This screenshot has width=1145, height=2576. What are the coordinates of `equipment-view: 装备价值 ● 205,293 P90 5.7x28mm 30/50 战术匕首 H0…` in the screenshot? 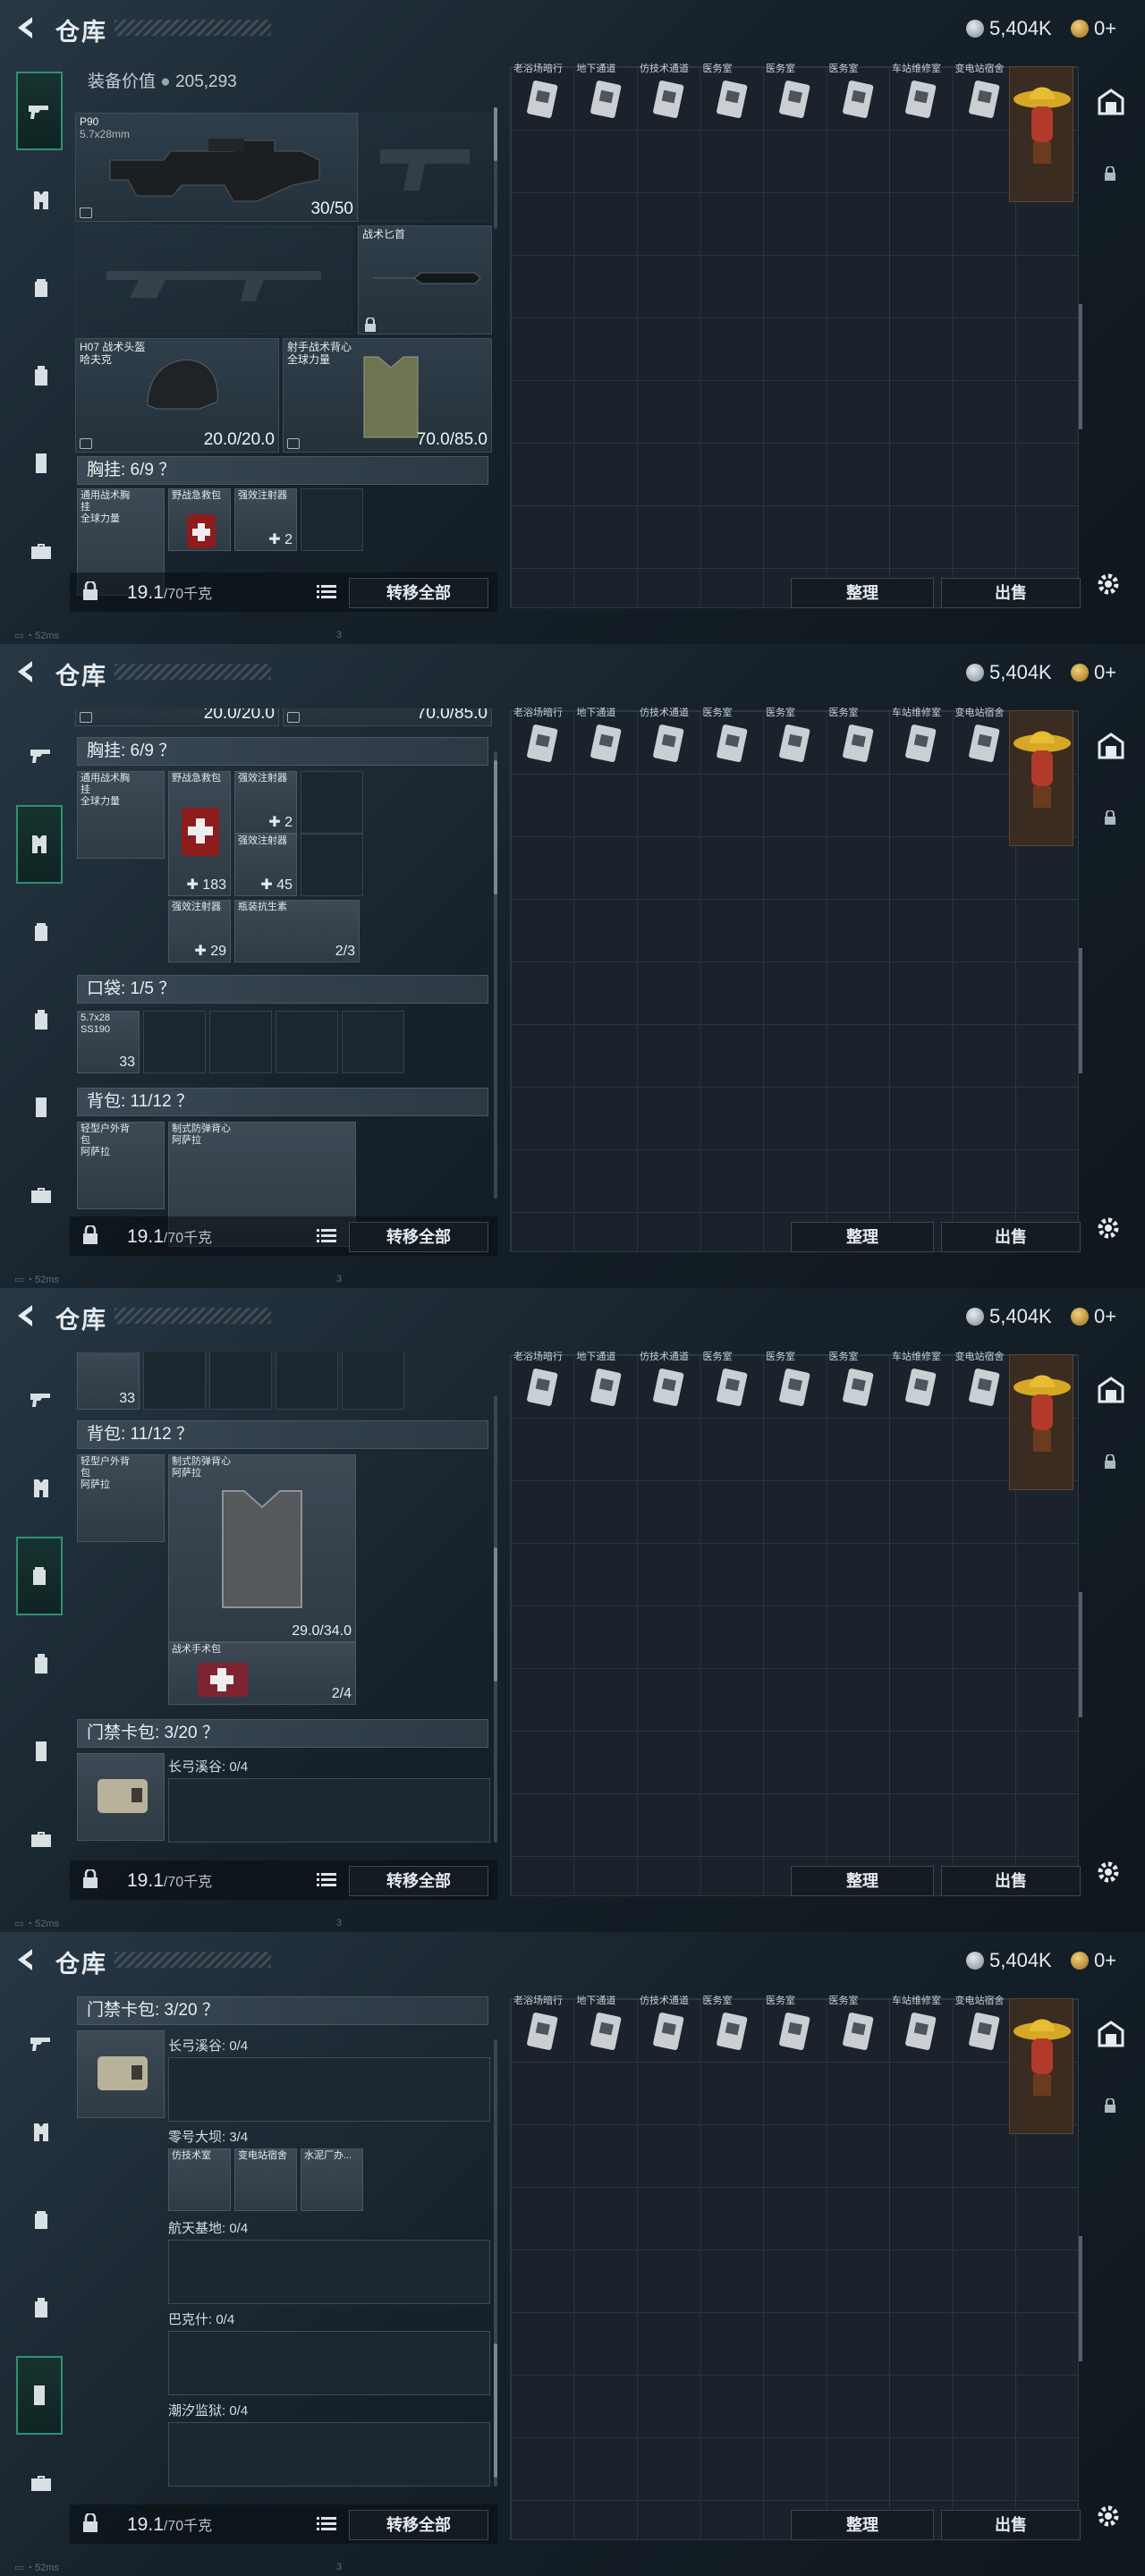 It's located at (283, 335).